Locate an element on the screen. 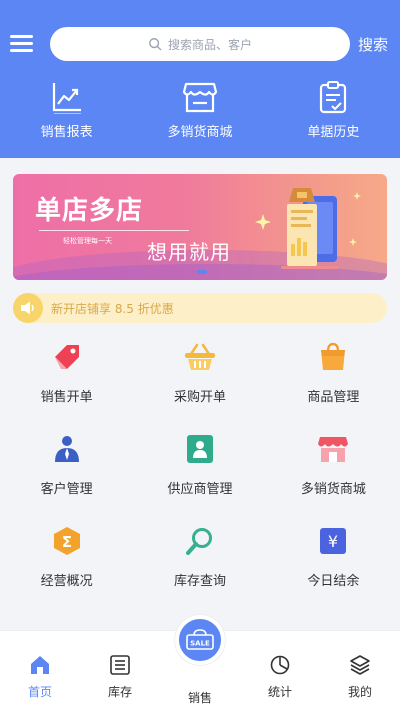 The image size is (400, 711). yen-icon: ¥ is located at coordinates (333, 541).